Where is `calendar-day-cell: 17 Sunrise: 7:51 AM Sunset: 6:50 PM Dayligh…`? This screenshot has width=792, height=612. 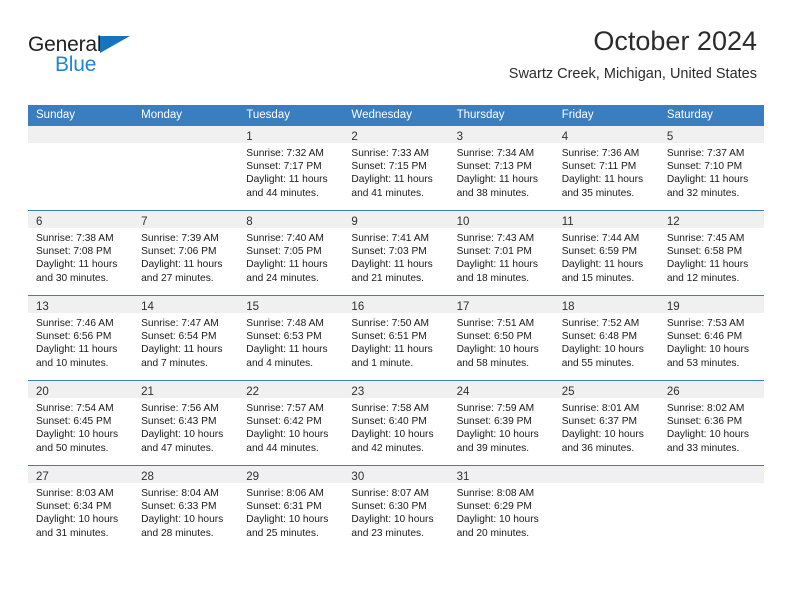
calendar-day-cell: 17 Sunrise: 7:51 AM Sunset: 6:50 PM Dayligh… is located at coordinates (501, 338).